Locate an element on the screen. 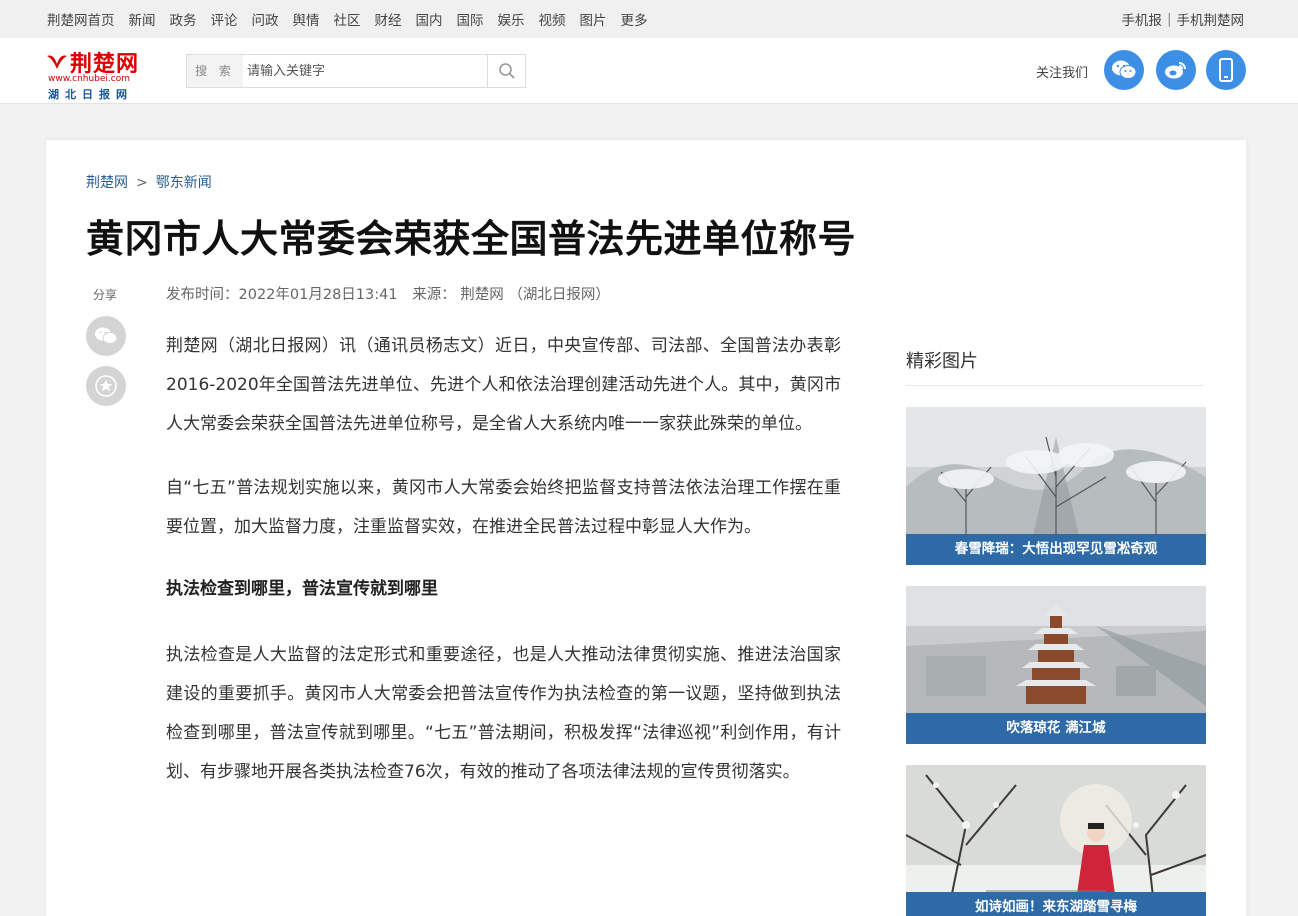 The height and width of the screenshot is (916, 1298). article-subheading: 执法检查到哪里，普法宣传就到哪里 is located at coordinates (302, 589).